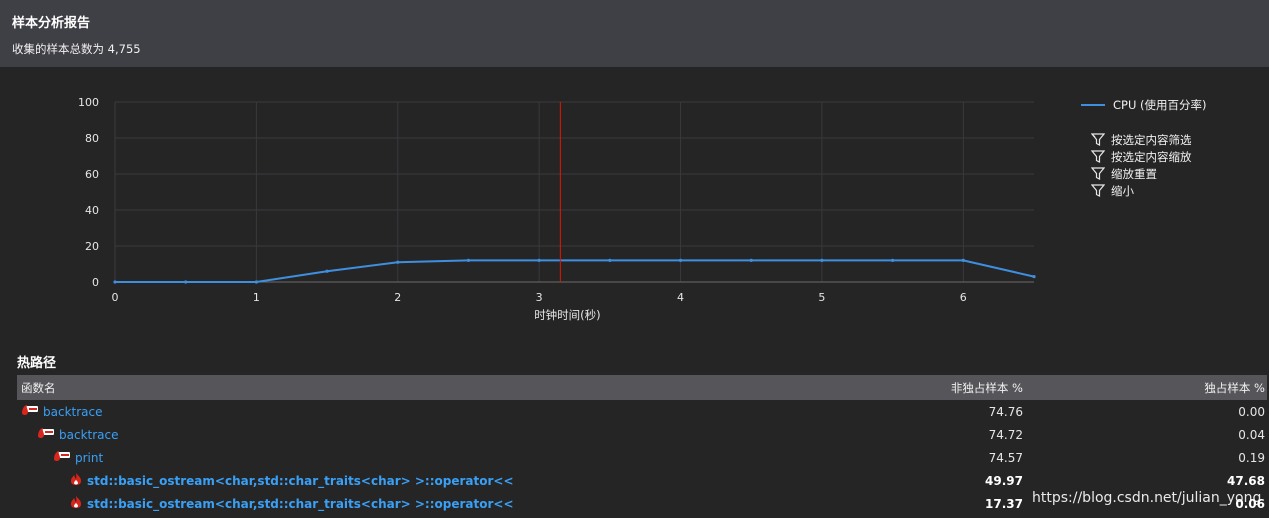  What do you see at coordinates (1251, 457) in the screenshot?
I see `exclusive-samples-cell: 0.19` at bounding box center [1251, 457].